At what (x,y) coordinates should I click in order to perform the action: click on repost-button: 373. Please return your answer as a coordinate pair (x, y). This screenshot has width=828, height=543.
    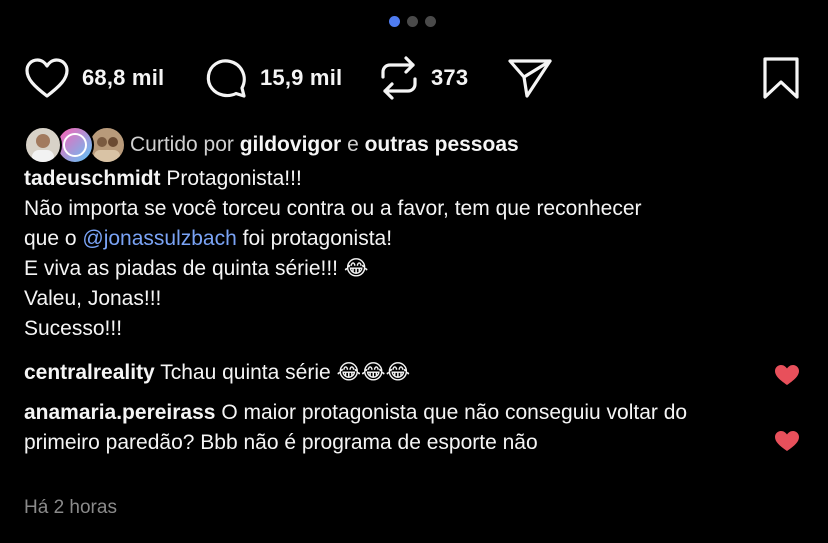
    Looking at the image, I should click on (423, 78).